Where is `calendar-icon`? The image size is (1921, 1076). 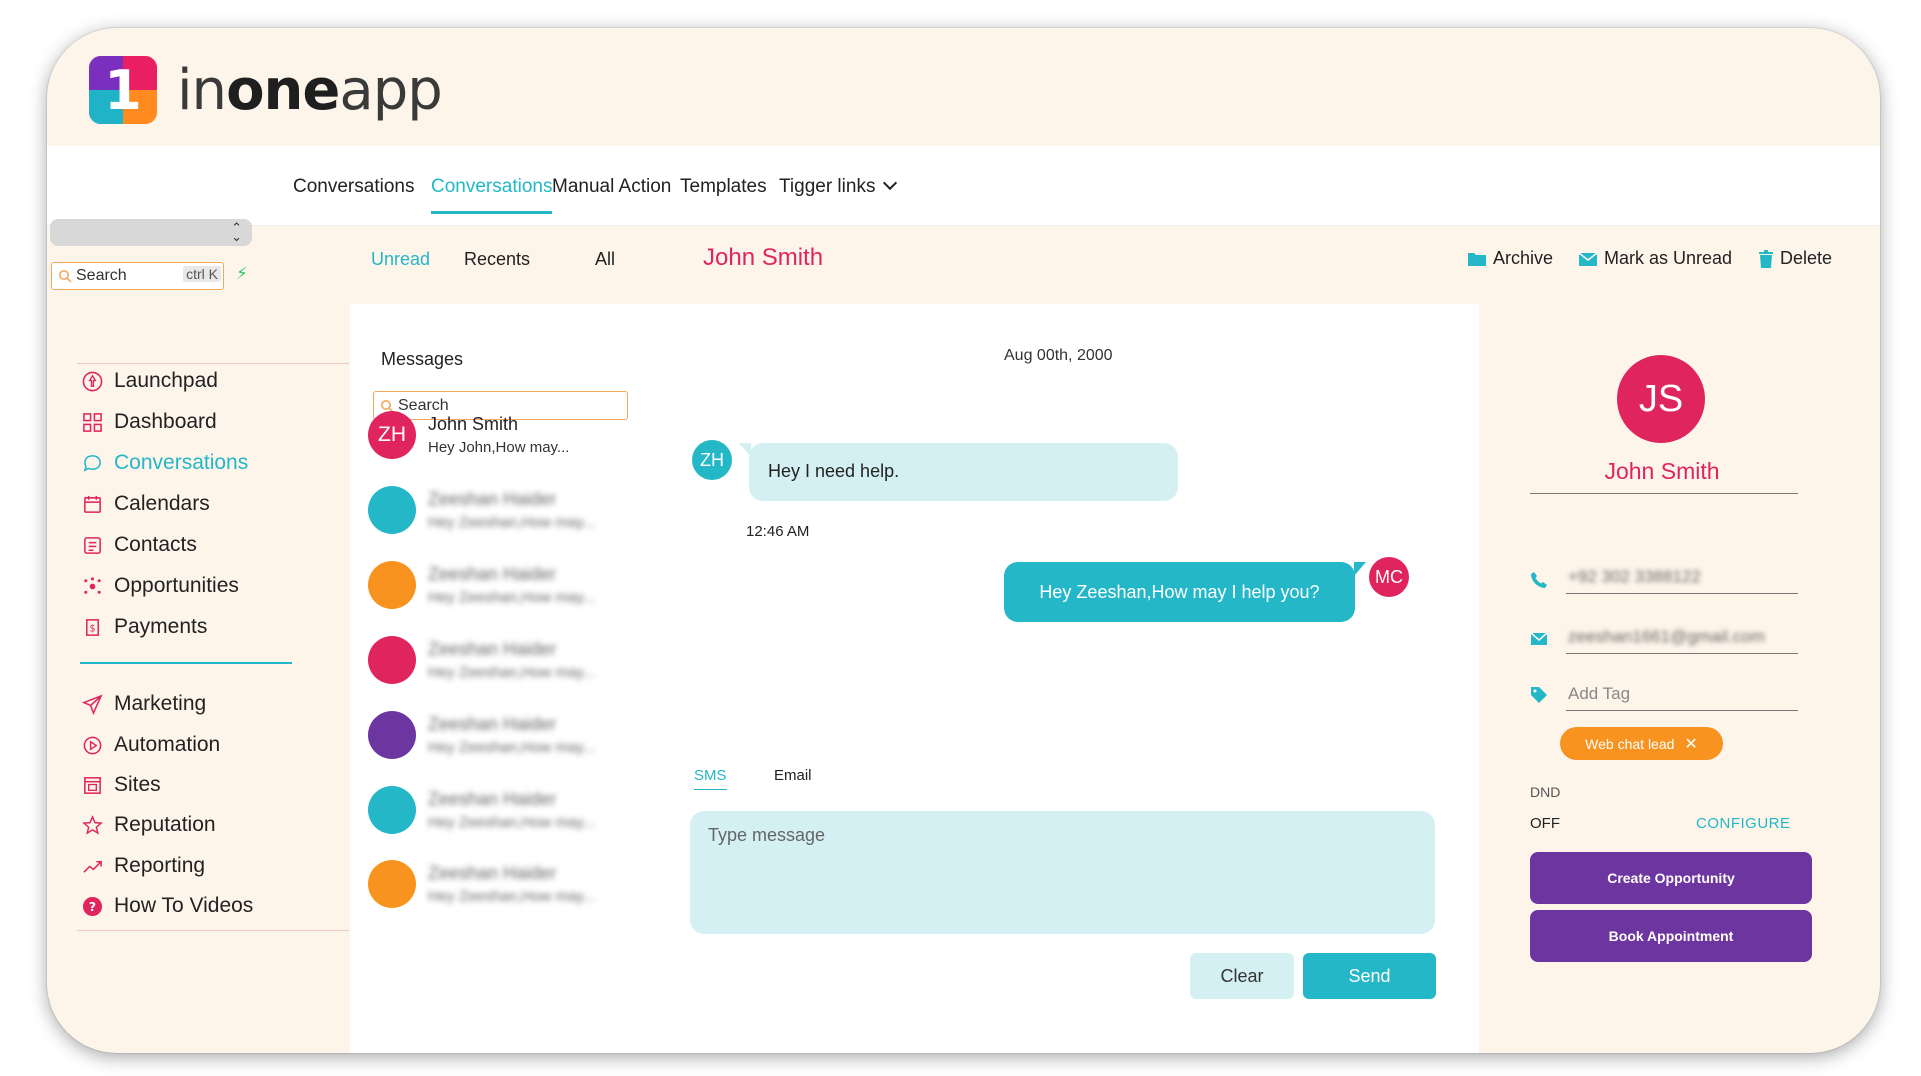
calendar-icon is located at coordinates (92, 504).